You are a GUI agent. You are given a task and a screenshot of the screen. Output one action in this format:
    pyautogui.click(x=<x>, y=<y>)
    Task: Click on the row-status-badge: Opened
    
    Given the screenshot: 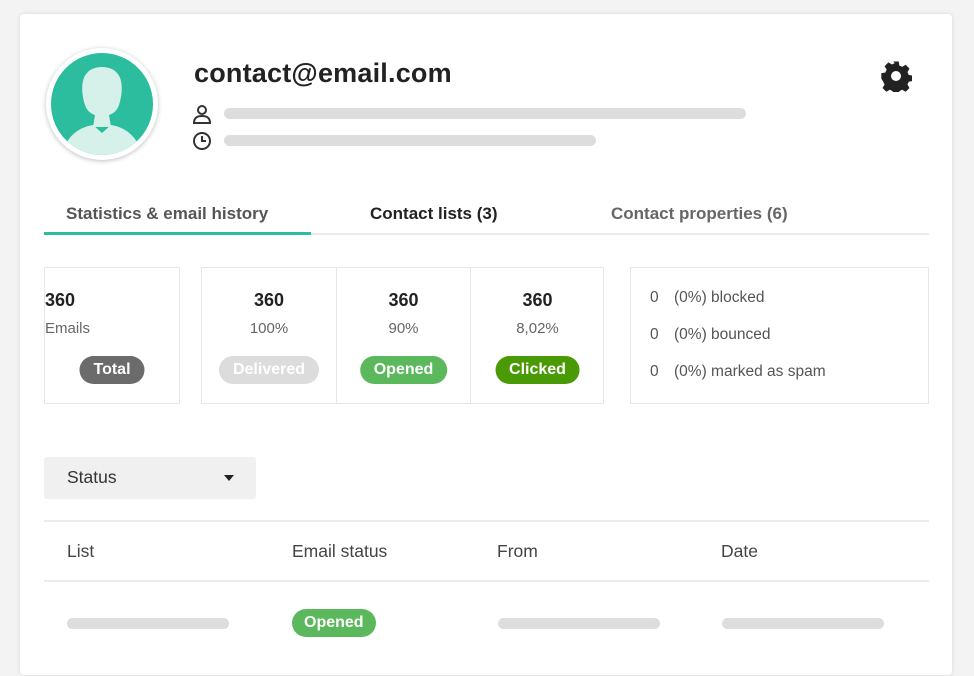 What is the action you would take?
    pyautogui.click(x=334, y=623)
    